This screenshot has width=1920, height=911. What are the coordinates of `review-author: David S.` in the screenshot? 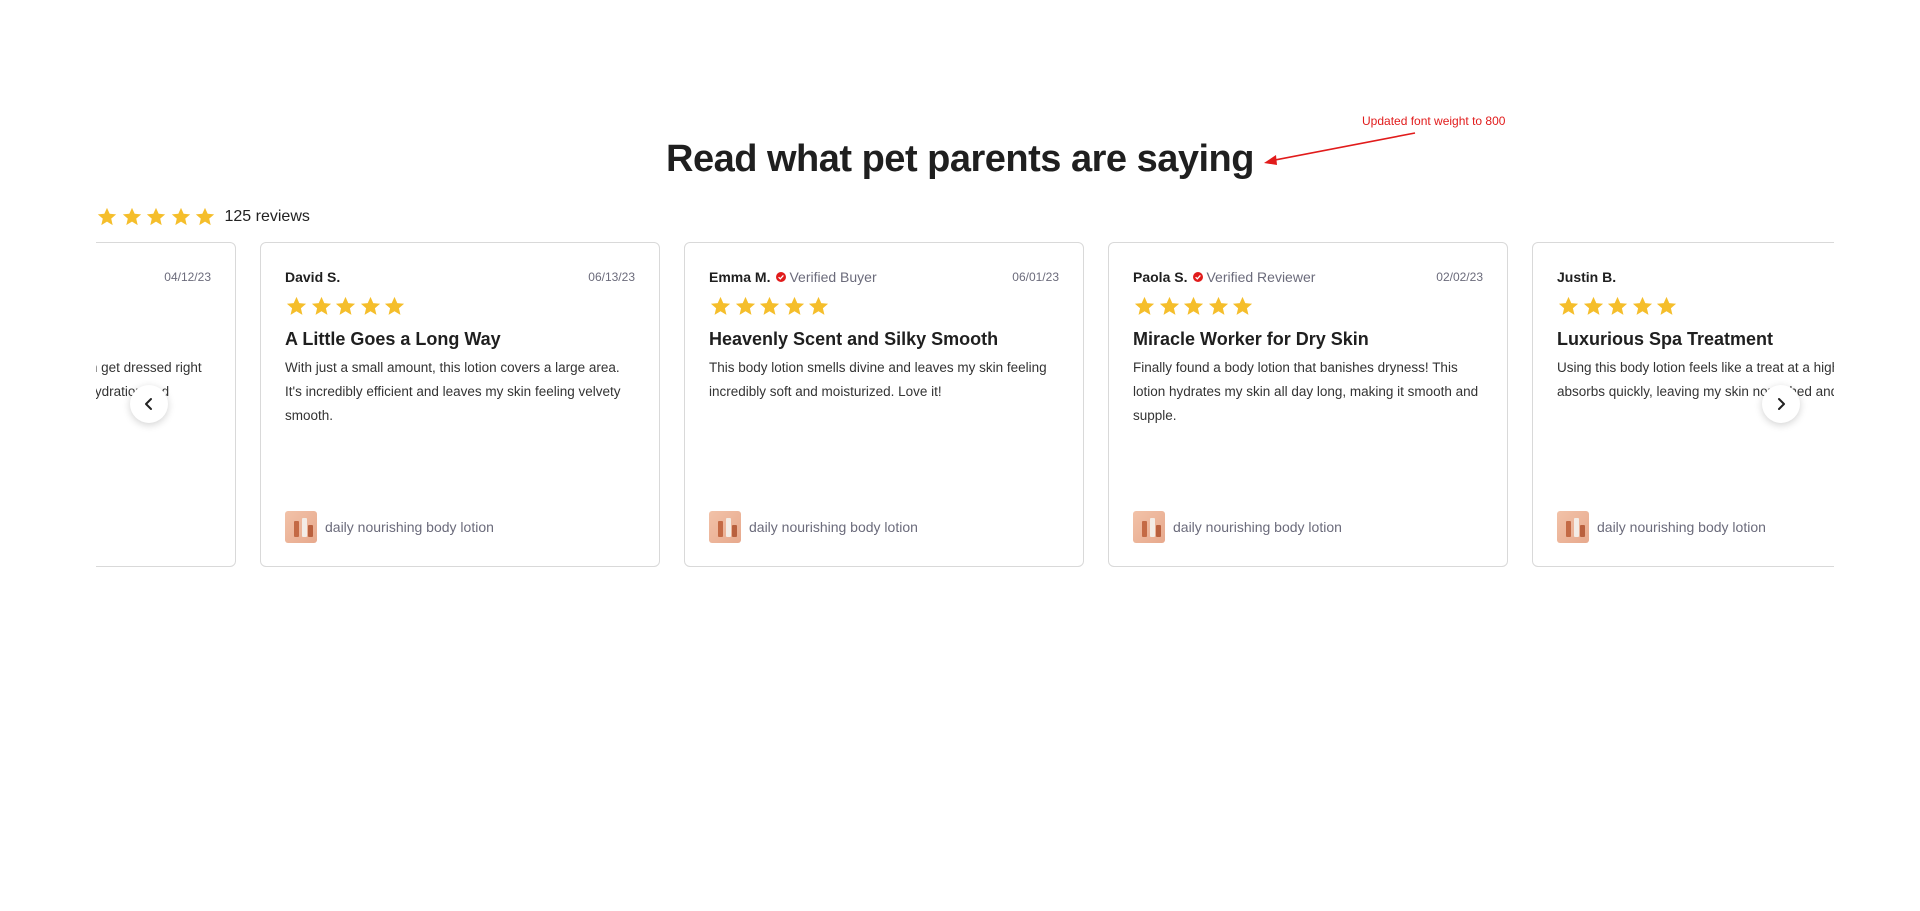 It's located at (313, 277).